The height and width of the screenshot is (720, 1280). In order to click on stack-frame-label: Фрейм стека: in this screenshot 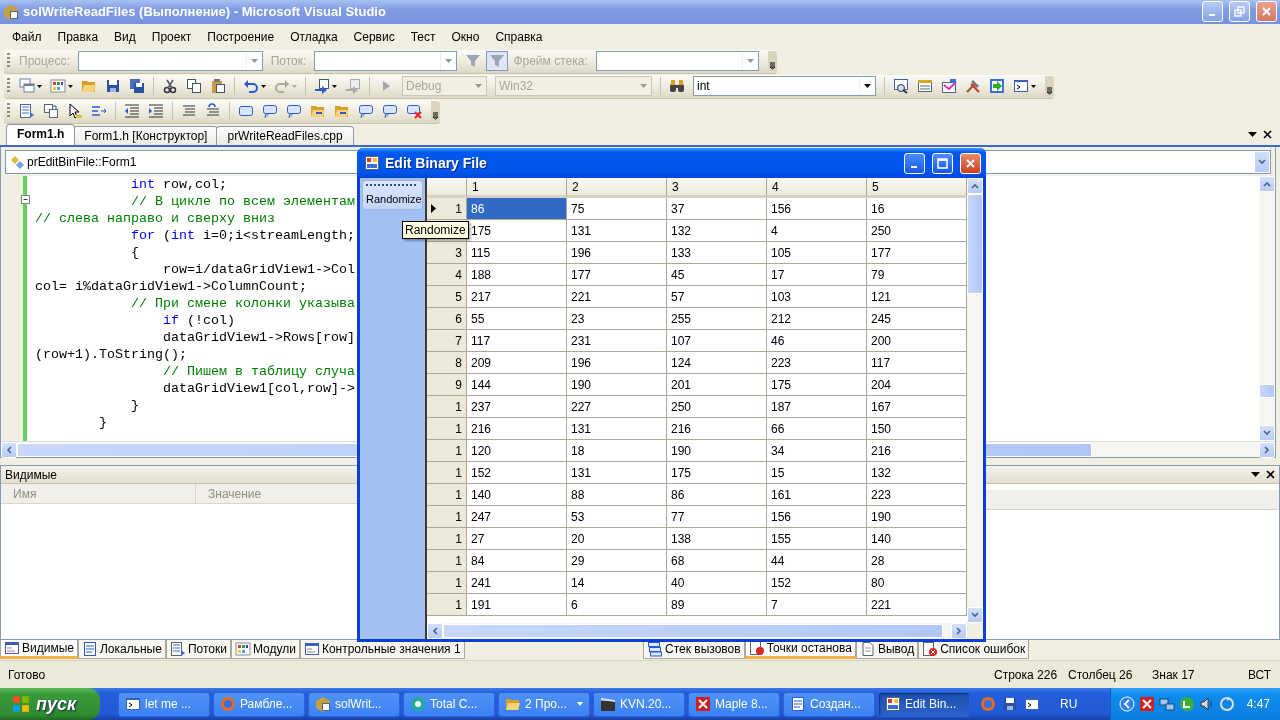, I will do `click(550, 61)`.